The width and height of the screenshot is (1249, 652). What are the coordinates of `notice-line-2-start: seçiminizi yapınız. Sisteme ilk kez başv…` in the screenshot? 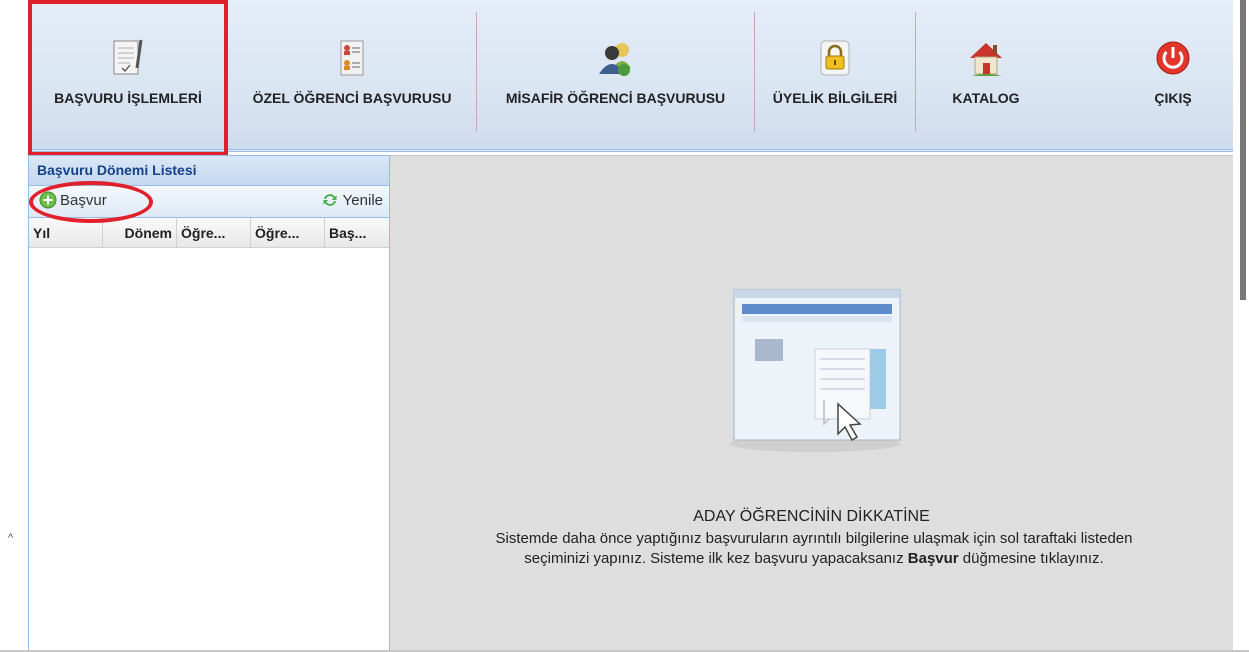 It's located at (716, 558).